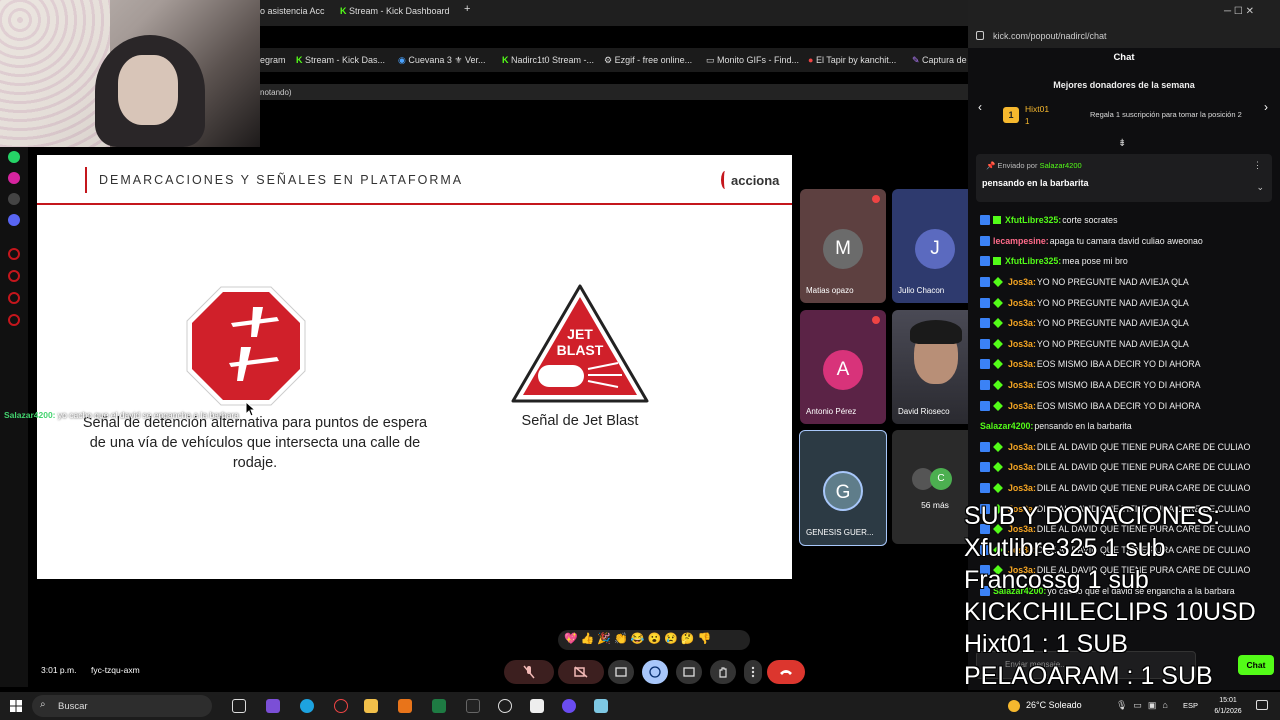 Image resolution: width=1280 pixels, height=720 pixels. What do you see at coordinates (1118, 364) in the screenshot?
I see `chat-text: EOS MISMO IBA A DECIR YO DI AHORA` at bounding box center [1118, 364].